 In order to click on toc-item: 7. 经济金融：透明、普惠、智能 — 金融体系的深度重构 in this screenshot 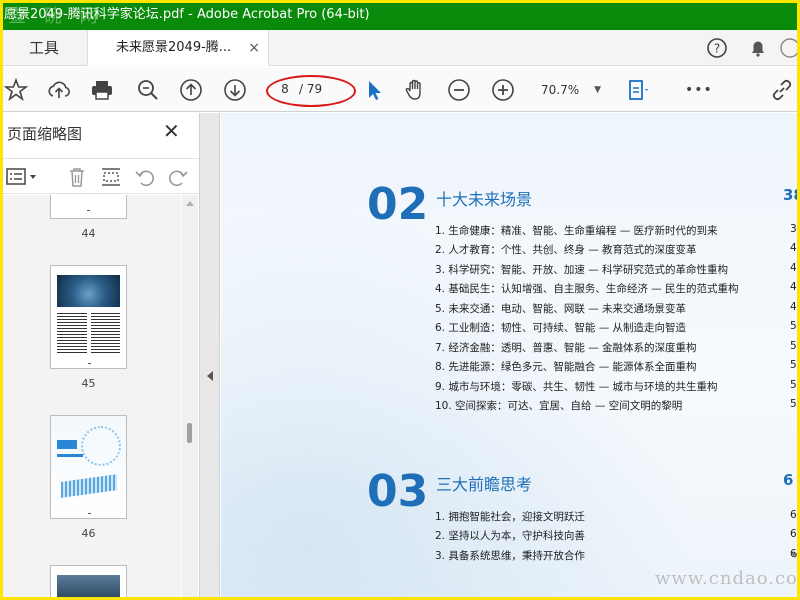, I will do `click(566, 347)`.